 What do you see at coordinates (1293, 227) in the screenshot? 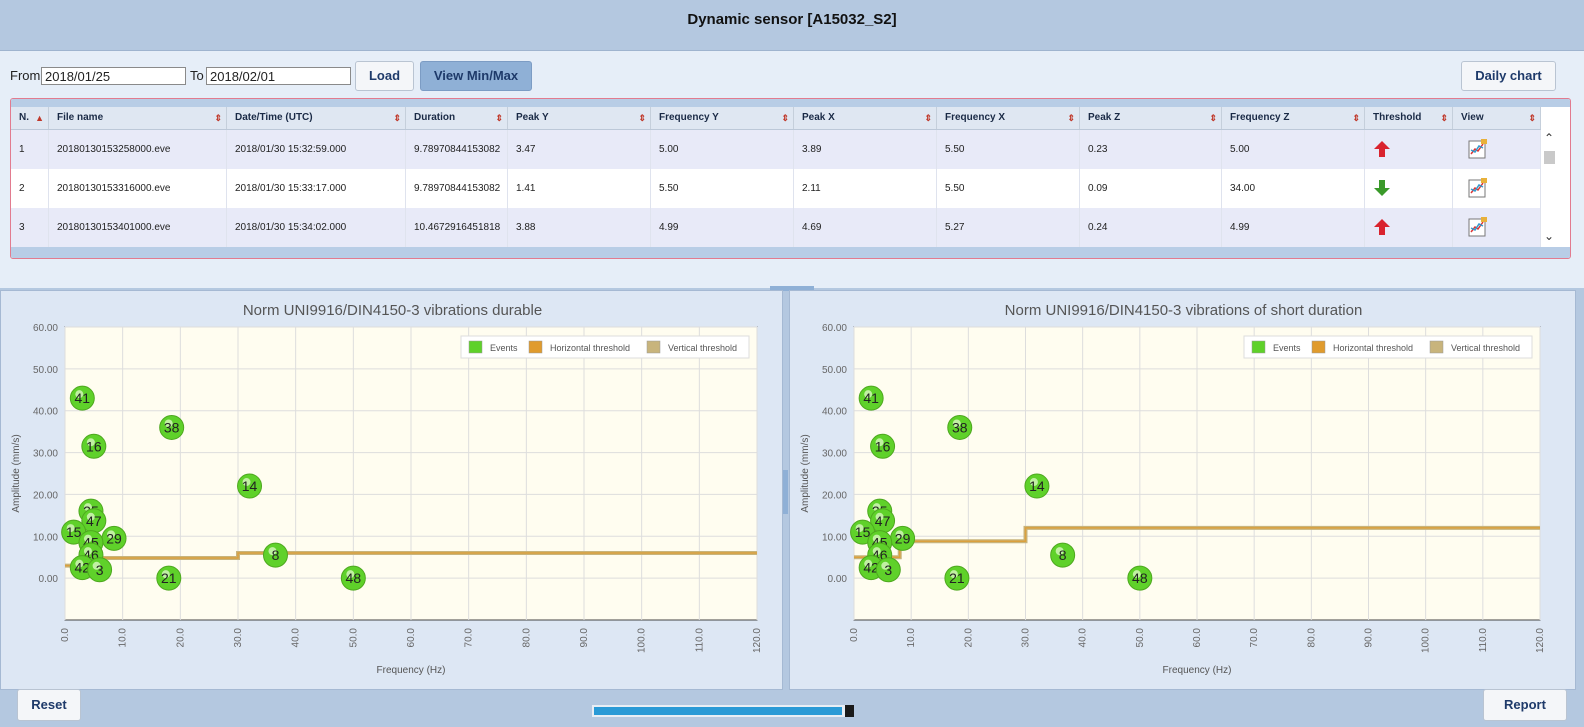
I see `cell-frequency-z: 4.99` at bounding box center [1293, 227].